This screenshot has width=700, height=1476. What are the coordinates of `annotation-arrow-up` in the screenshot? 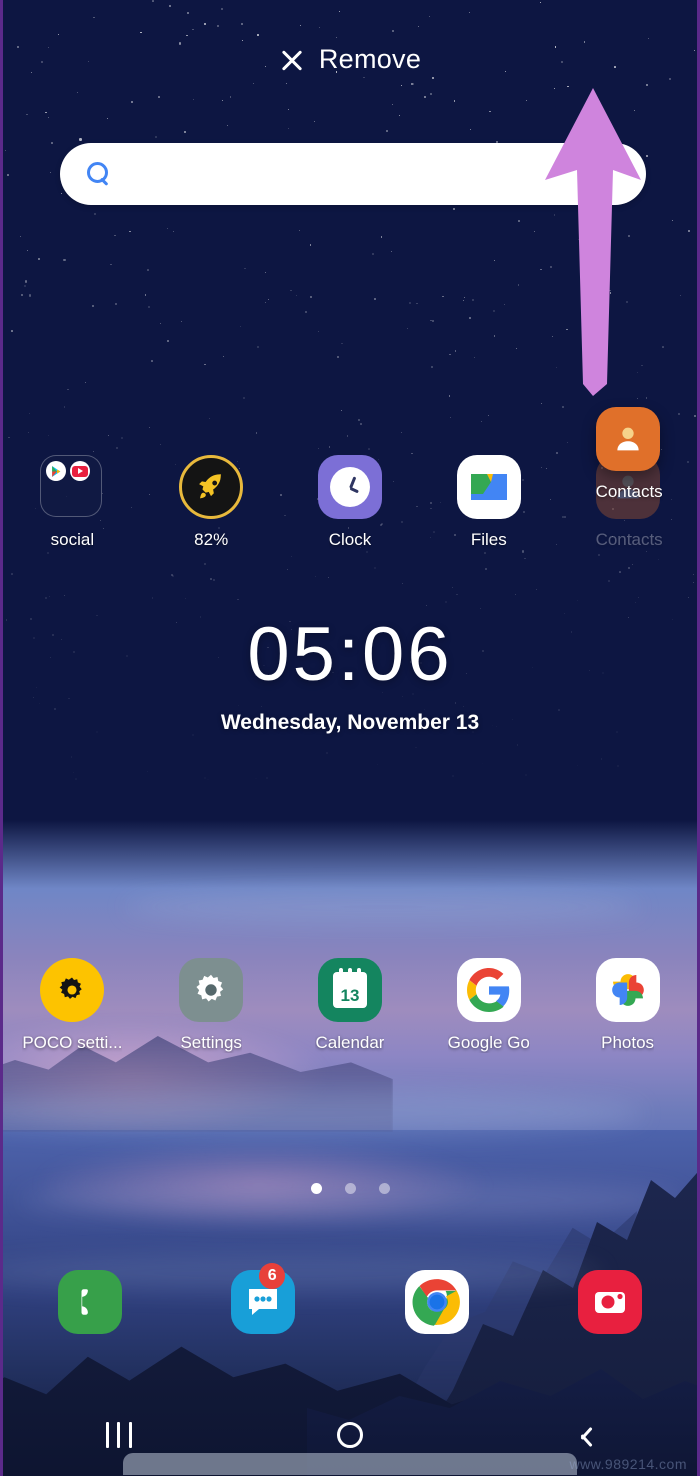 It's located at (593, 242).